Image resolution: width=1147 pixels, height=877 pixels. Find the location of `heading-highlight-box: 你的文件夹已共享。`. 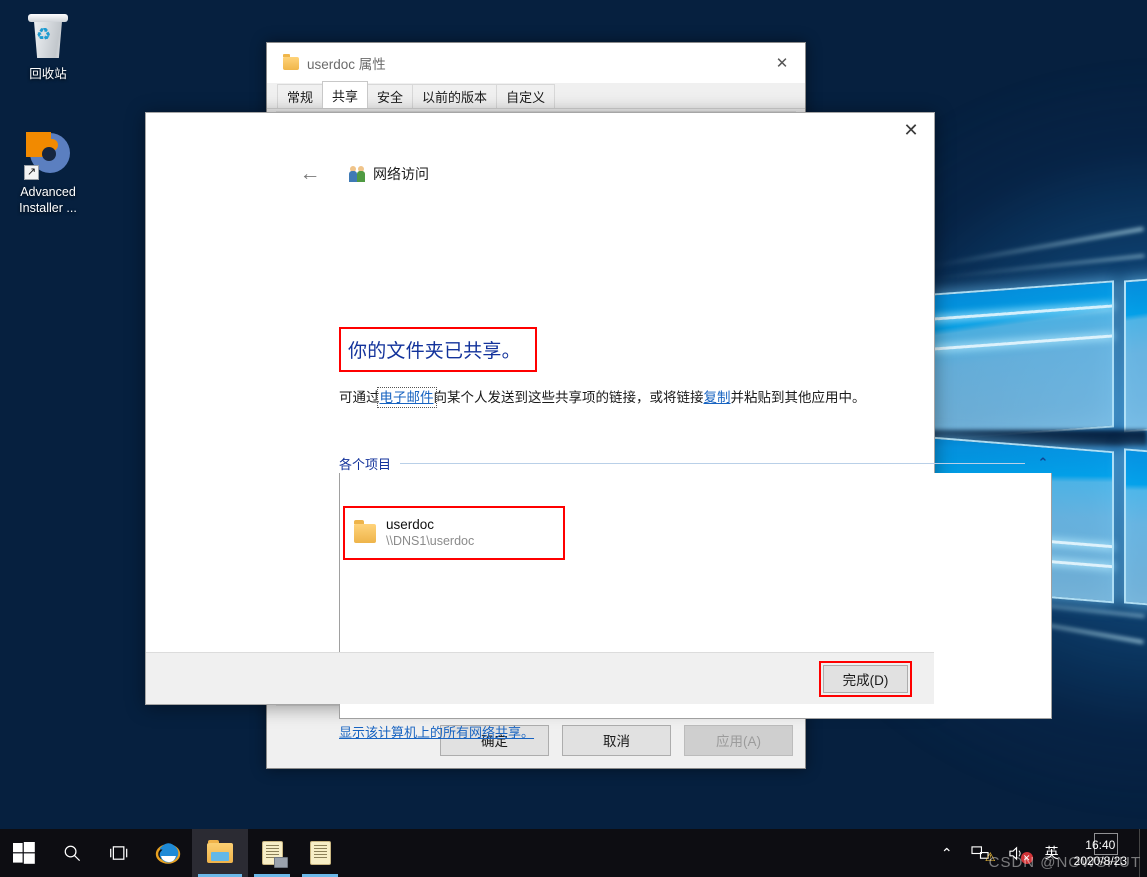

heading-highlight-box: 你的文件夹已共享。 is located at coordinates (438, 349).